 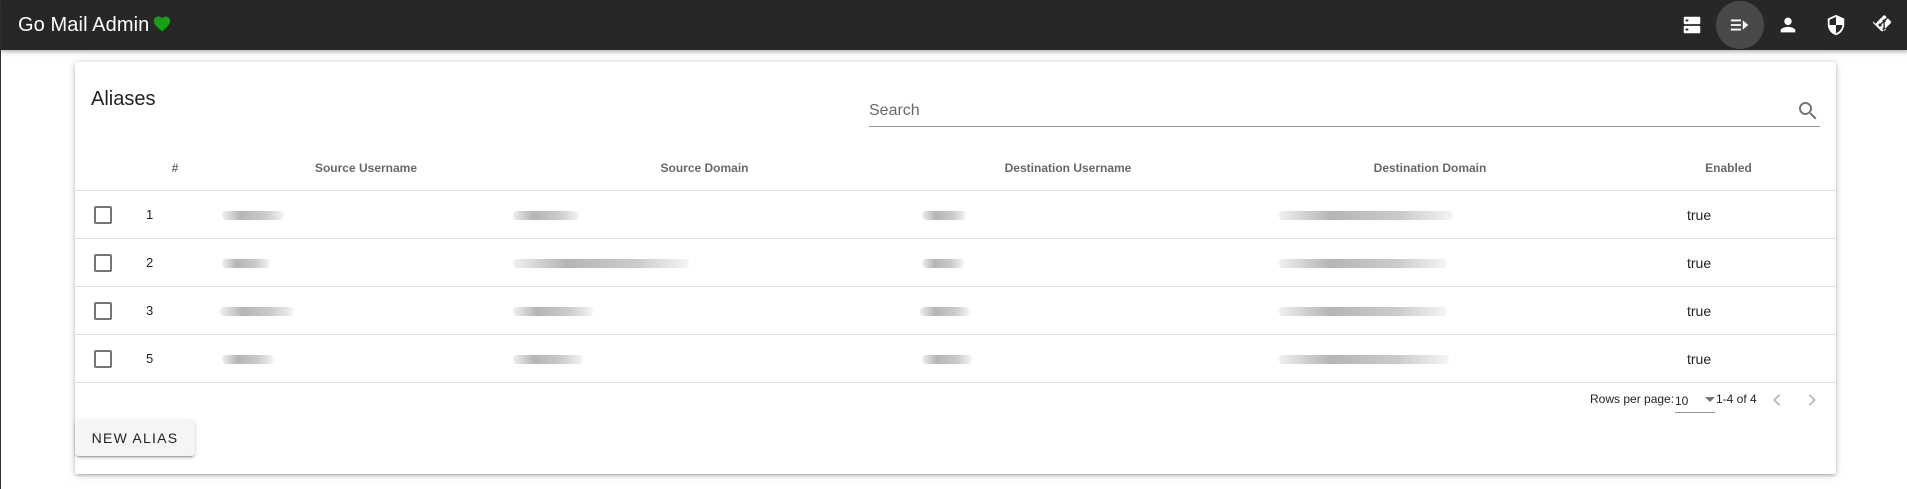 I want to click on column-header-destination-domain: Destination Domain, so click(x=1430, y=168).